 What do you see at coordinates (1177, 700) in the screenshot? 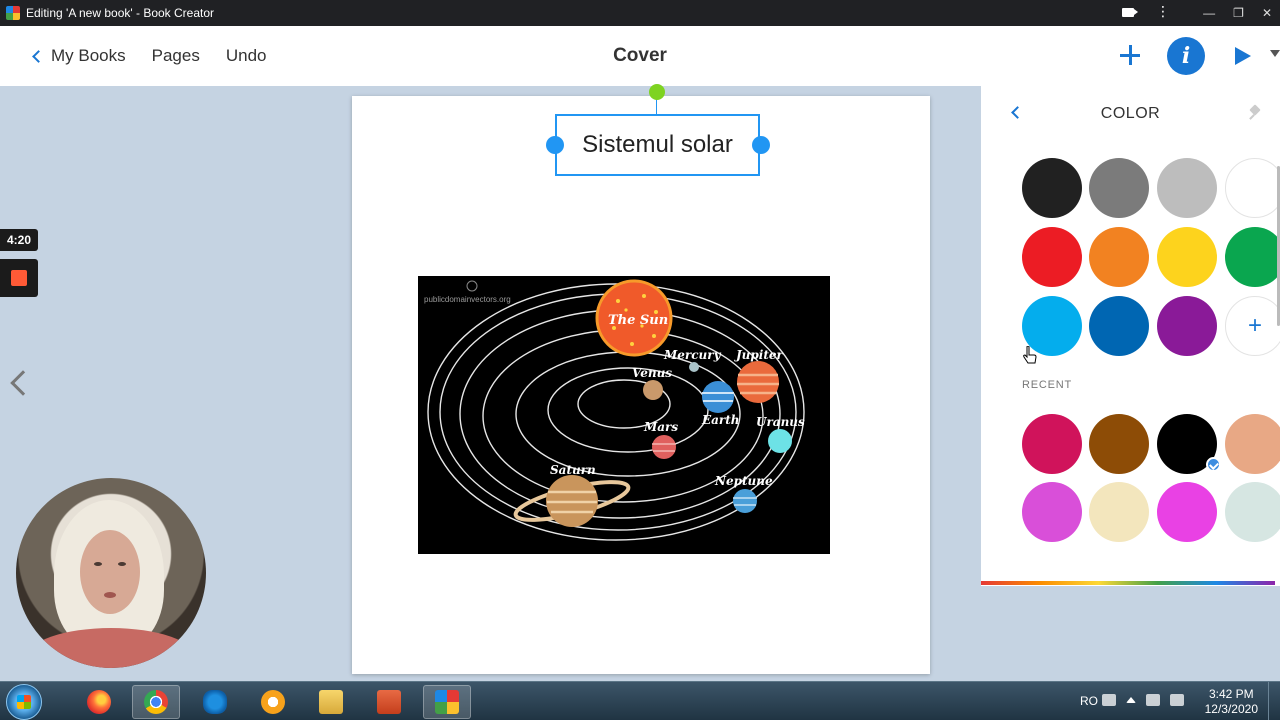
I see `network-icon` at bounding box center [1177, 700].